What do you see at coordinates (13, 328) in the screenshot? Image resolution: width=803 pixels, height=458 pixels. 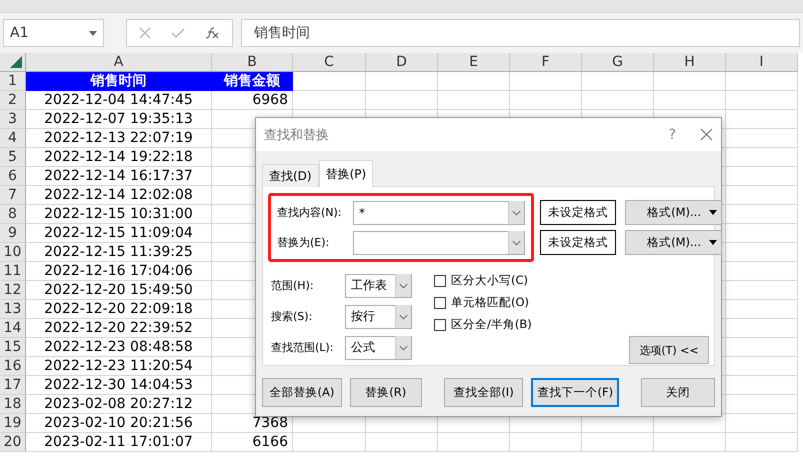 I see `row-header: 14` at bounding box center [13, 328].